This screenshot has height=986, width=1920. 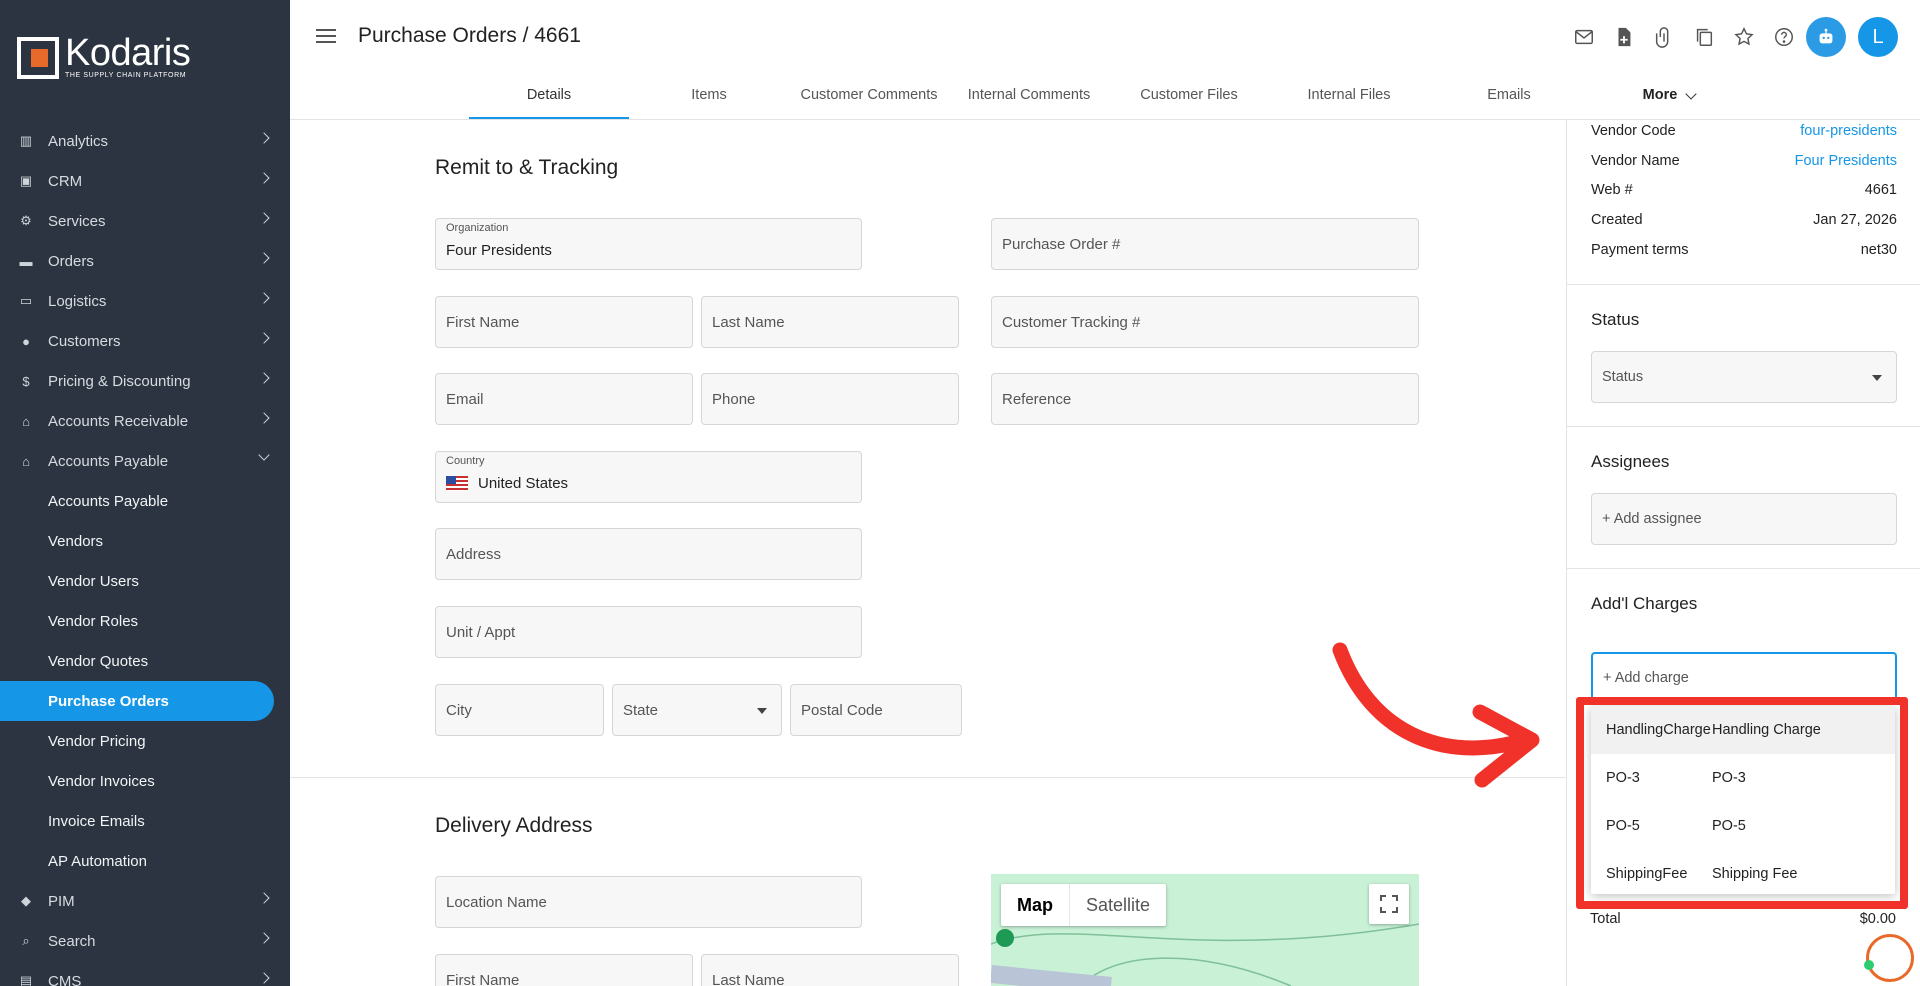 What do you see at coordinates (830, 399) in the screenshot?
I see `phone-field: Phone` at bounding box center [830, 399].